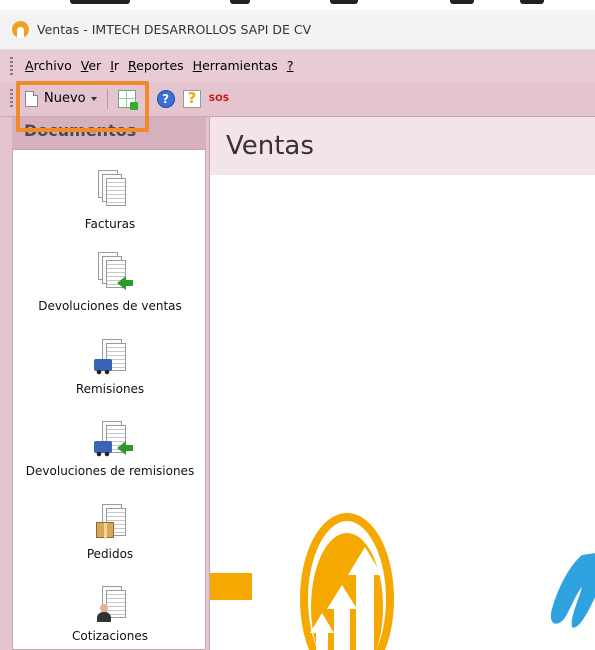 Image resolution: width=595 pixels, height=650 pixels. I want to click on chevron-down-icon, so click(93, 98).